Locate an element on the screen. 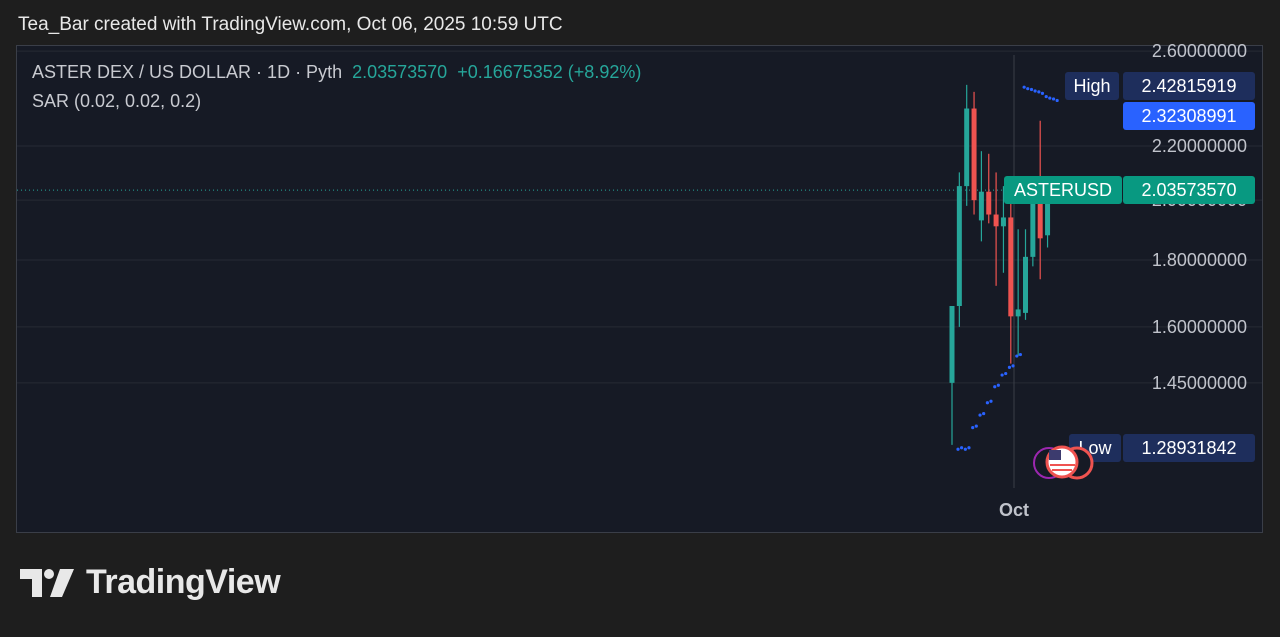 The height and width of the screenshot is (637, 1280). last-price-value: 2.03573570 is located at coordinates (1188, 190).